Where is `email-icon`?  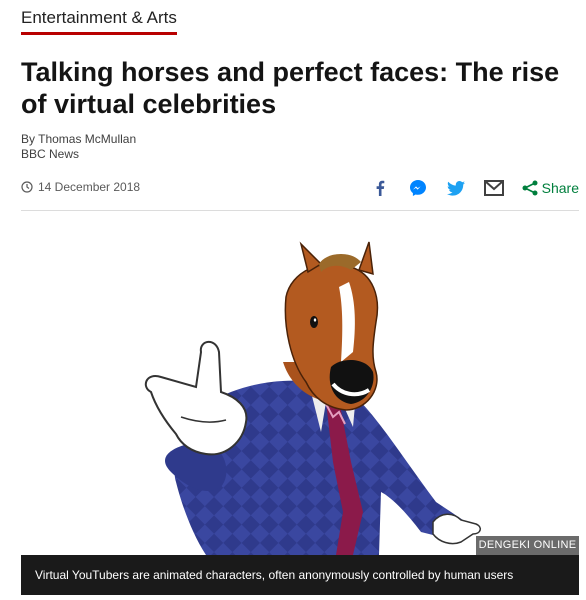 email-icon is located at coordinates (494, 188).